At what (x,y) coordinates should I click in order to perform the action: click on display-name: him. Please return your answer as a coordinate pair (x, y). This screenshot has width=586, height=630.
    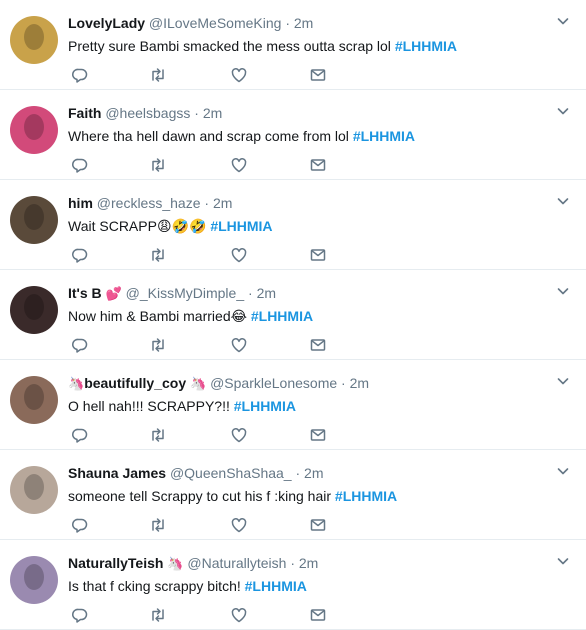
    Looking at the image, I should click on (80, 203).